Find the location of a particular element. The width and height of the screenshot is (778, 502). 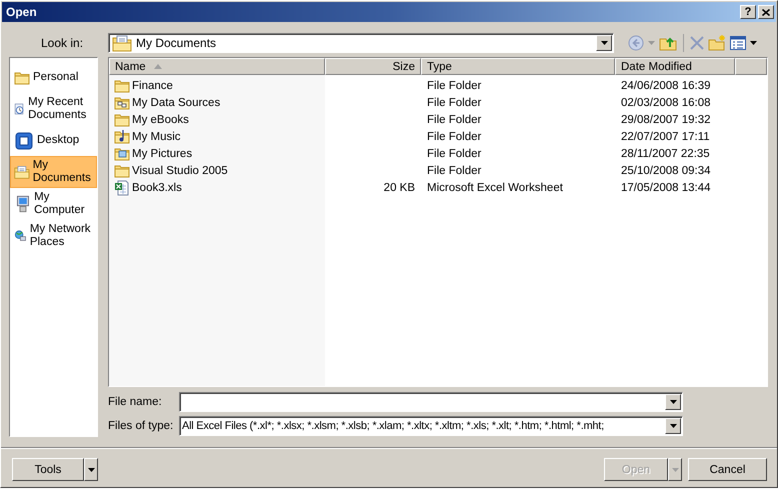

file-row: My Pictures File Folder 28/11/2007 22:35 is located at coordinates (438, 153).